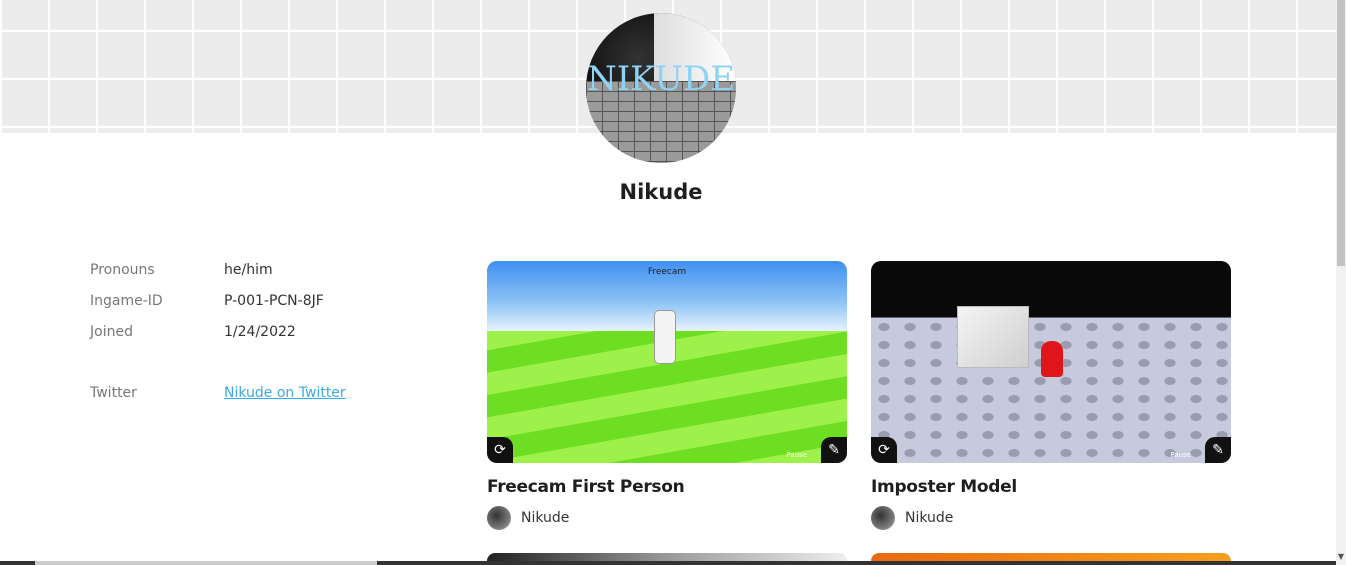 The width and height of the screenshot is (1346, 565). I want to click on thumbnail-floor, so click(1051, 390).